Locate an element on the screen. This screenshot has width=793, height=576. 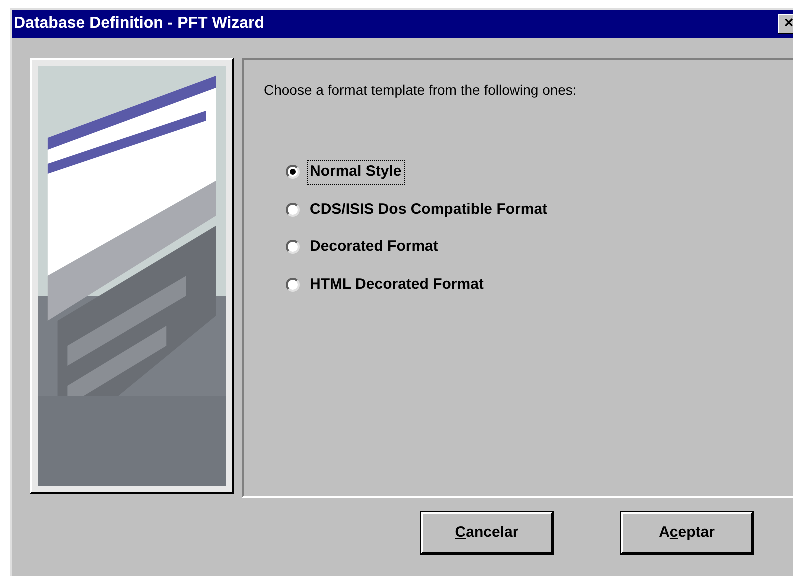
window-title: Database Definition - PFT Wizard is located at coordinates (139, 24).